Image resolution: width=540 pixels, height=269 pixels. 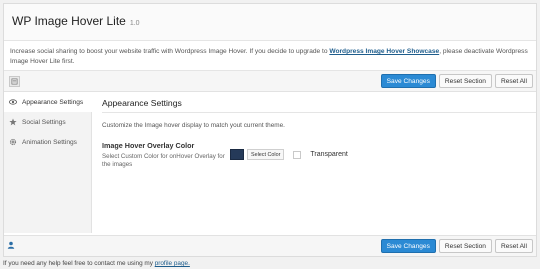 What do you see at coordinates (408, 246) in the screenshot?
I see `save-changes-button-bottom: Save Changes` at bounding box center [408, 246].